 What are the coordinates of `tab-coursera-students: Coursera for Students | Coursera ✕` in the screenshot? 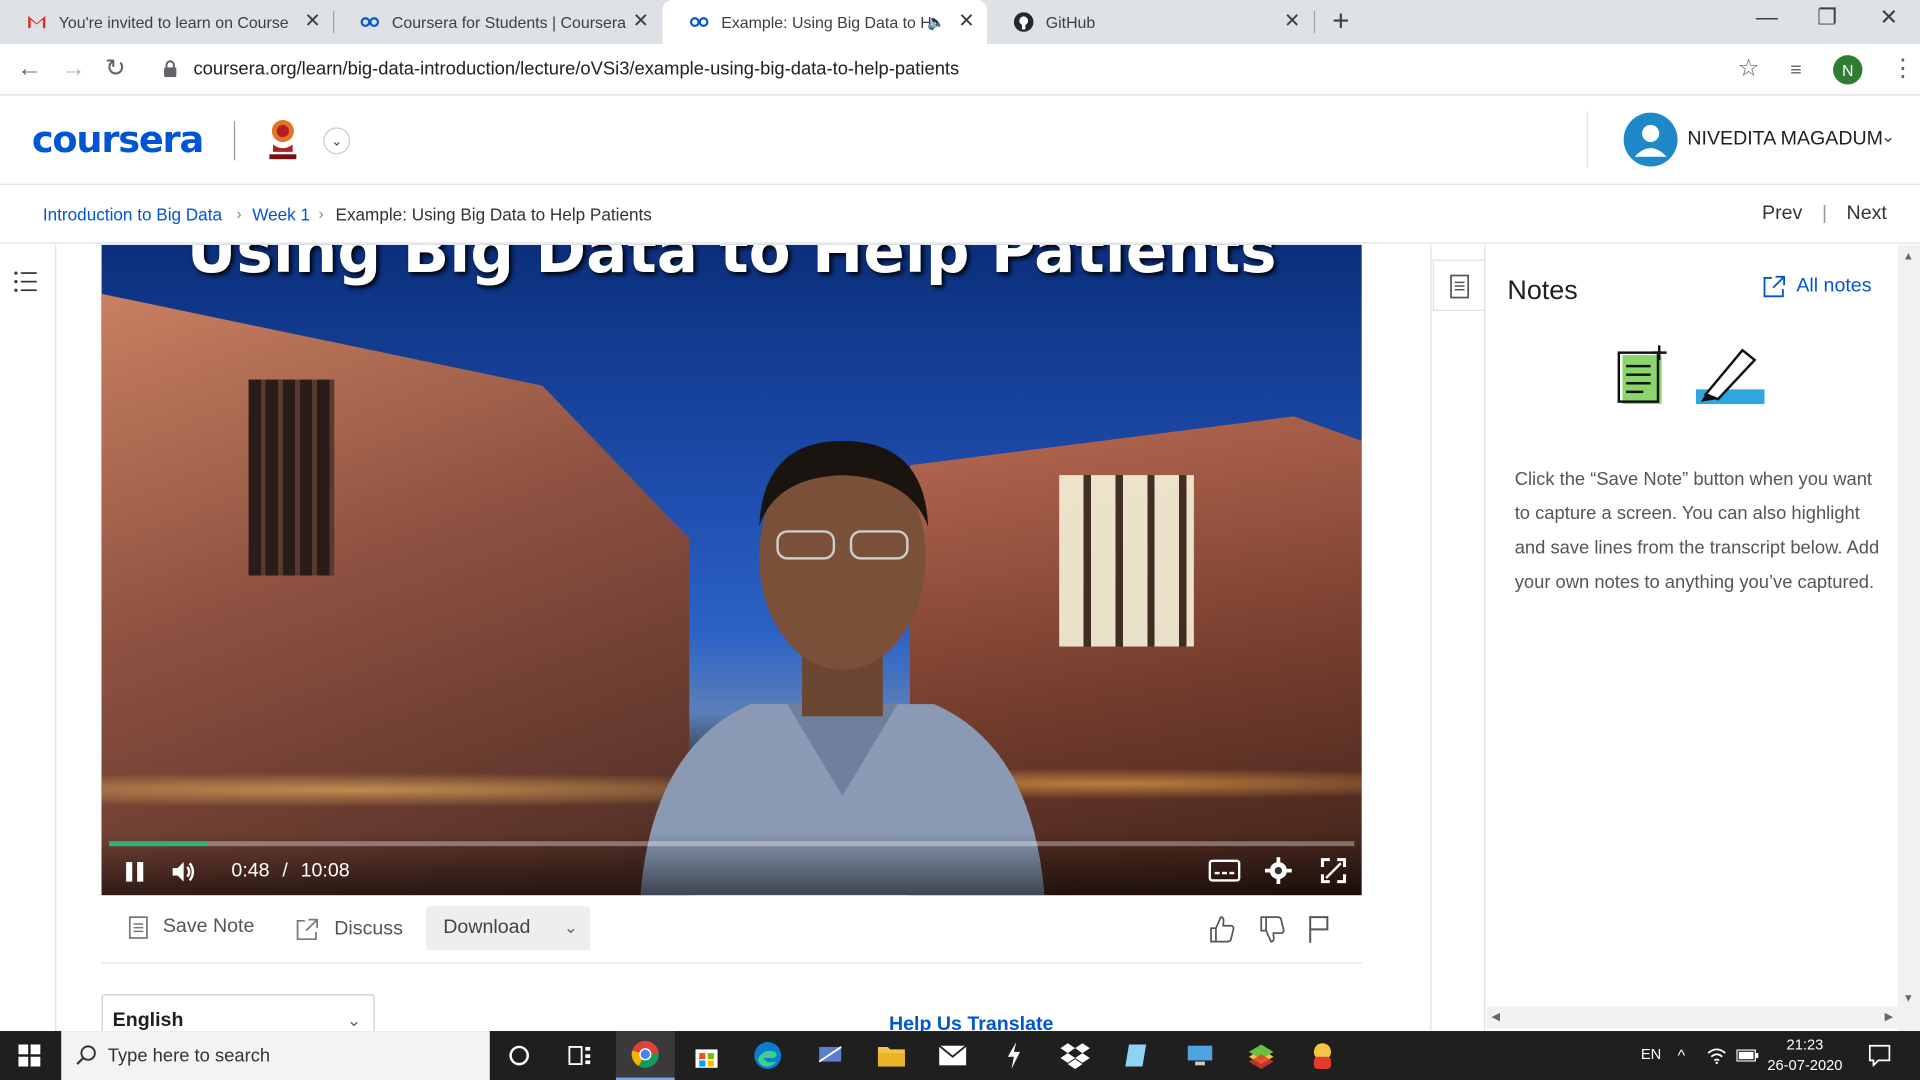 It's located at (497, 22).